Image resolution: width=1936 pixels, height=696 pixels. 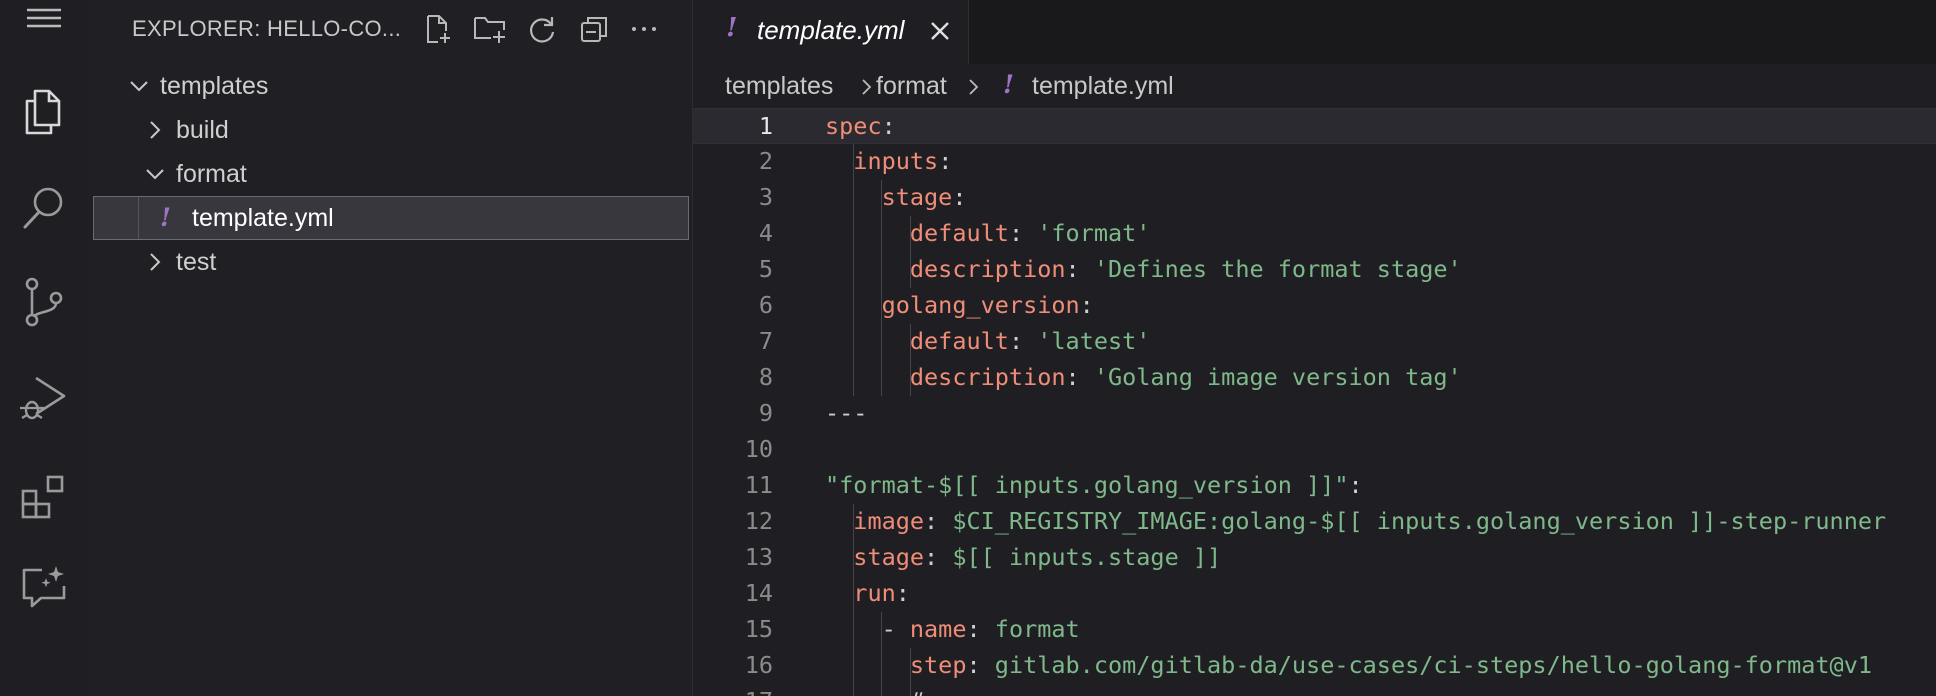 What do you see at coordinates (44, 398) in the screenshot?
I see `run-debug-icon` at bounding box center [44, 398].